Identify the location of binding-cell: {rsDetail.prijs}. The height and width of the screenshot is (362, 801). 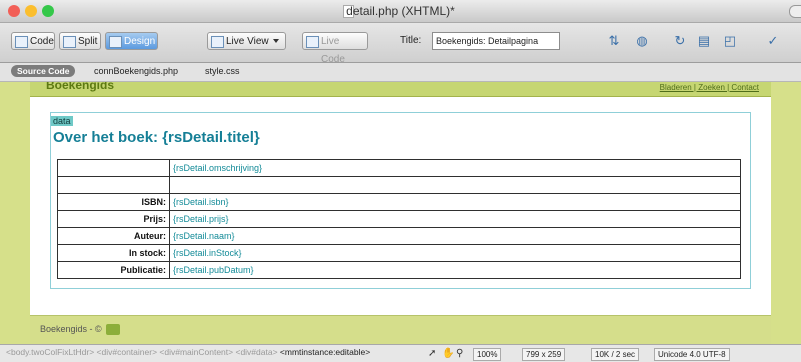
(455, 219).